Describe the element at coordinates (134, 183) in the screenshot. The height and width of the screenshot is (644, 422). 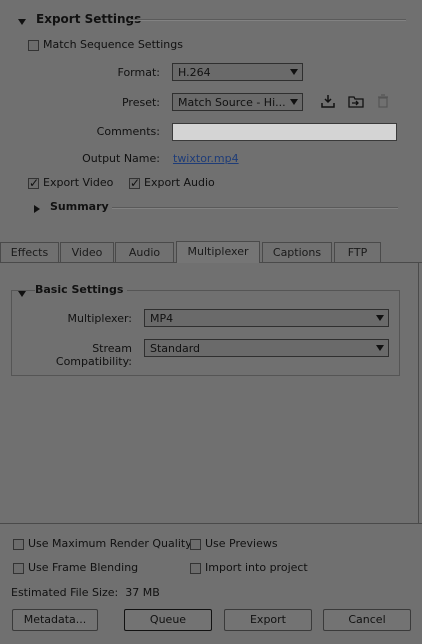
I see `export-audio-checkbox` at that location.